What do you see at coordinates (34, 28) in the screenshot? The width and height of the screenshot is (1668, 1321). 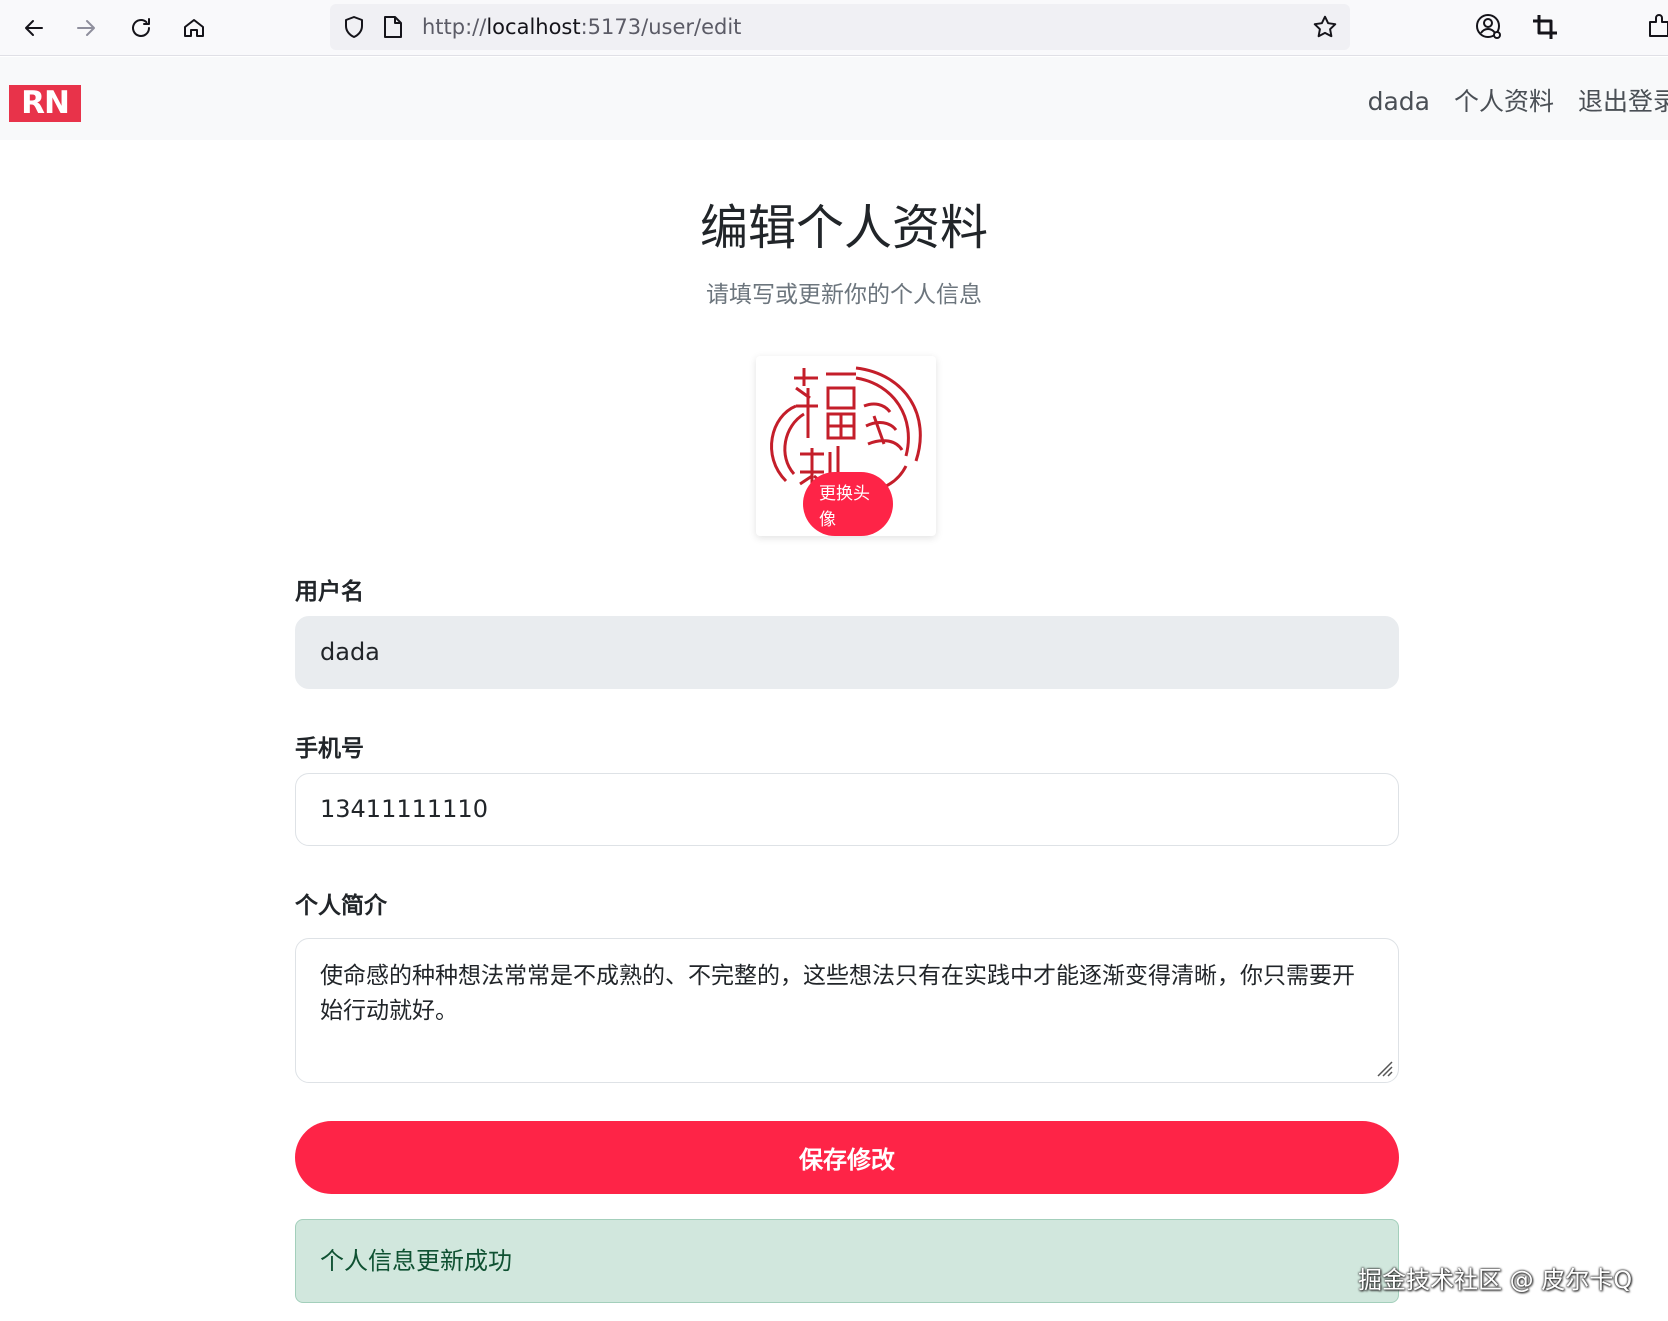 I see `back-arrow-icon` at bounding box center [34, 28].